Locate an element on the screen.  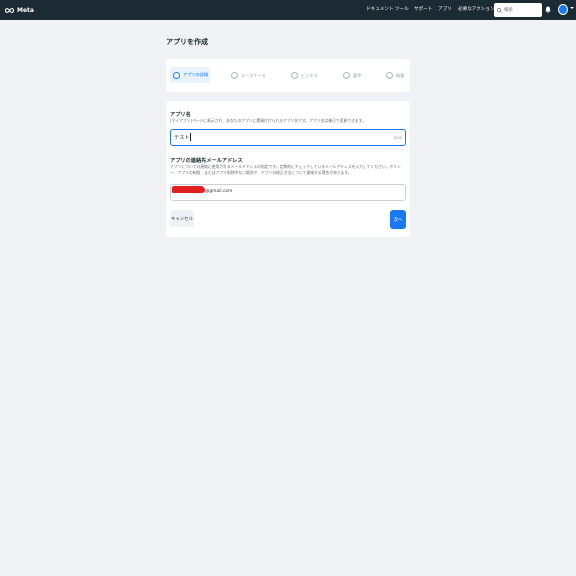
nav-required-actions: 必要なアクション is located at coordinates (476, 9).